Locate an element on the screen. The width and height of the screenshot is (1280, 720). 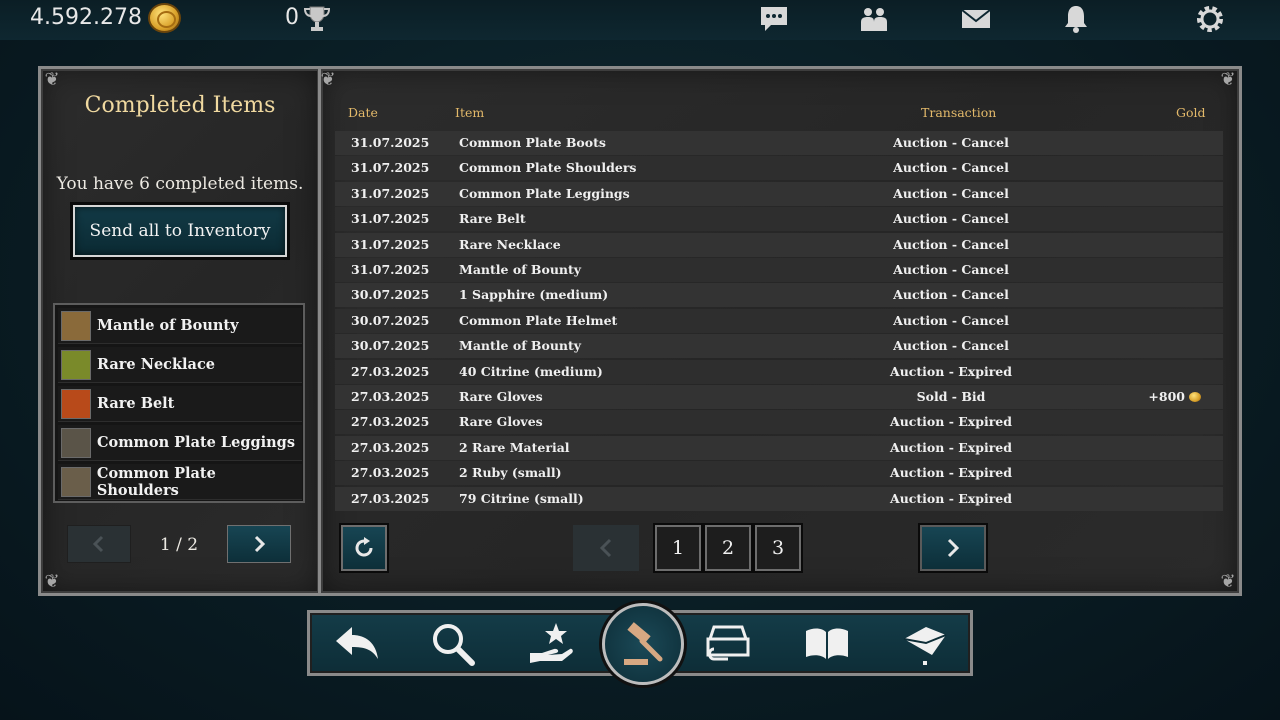
mantle-icon is located at coordinates (76, 325).